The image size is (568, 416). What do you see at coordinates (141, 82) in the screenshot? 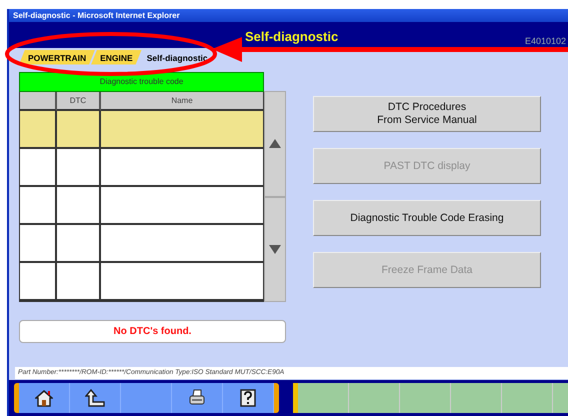
I see `table-title: Diagnostic trouble code` at bounding box center [141, 82].